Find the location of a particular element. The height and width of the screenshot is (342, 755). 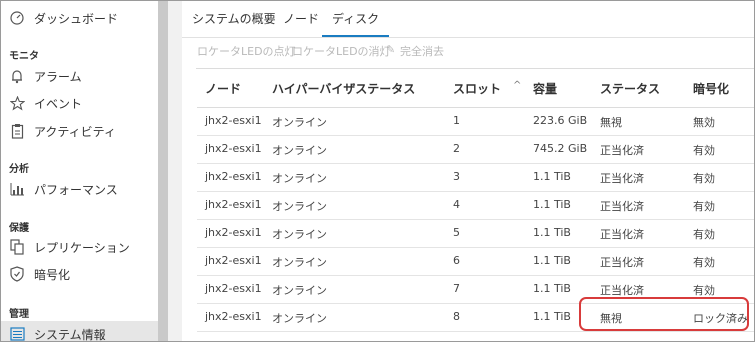

sidebar-item-label: システム情報 is located at coordinates (70, 335).